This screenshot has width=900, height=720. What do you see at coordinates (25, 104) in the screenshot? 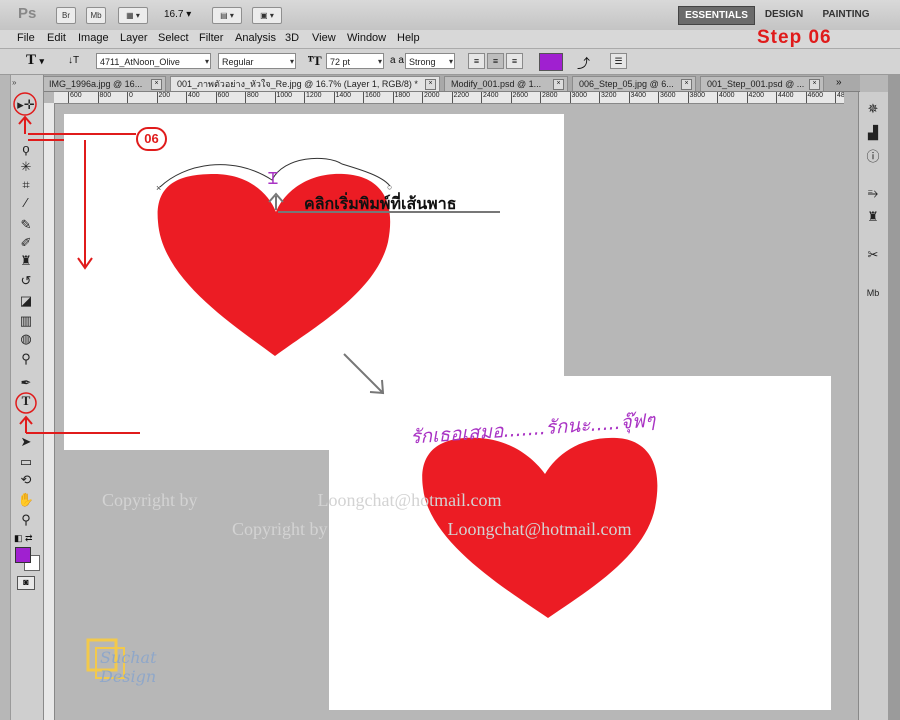
I see `move-tool-highlight` at bounding box center [25, 104].